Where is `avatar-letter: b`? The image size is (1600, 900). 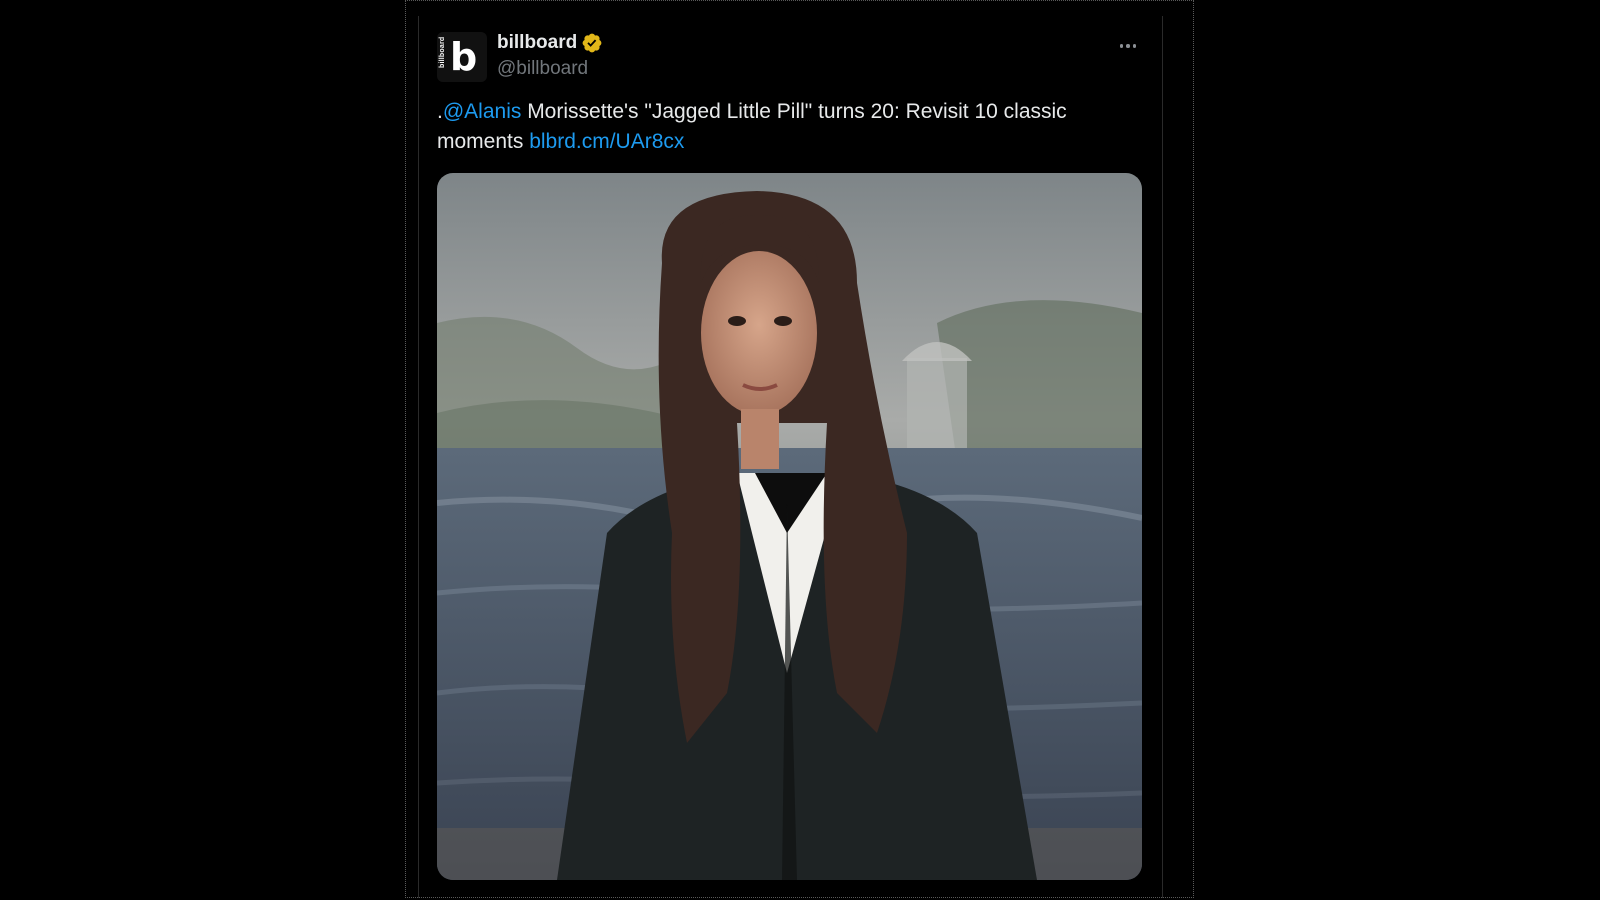
avatar-letter: b is located at coordinates (464, 57).